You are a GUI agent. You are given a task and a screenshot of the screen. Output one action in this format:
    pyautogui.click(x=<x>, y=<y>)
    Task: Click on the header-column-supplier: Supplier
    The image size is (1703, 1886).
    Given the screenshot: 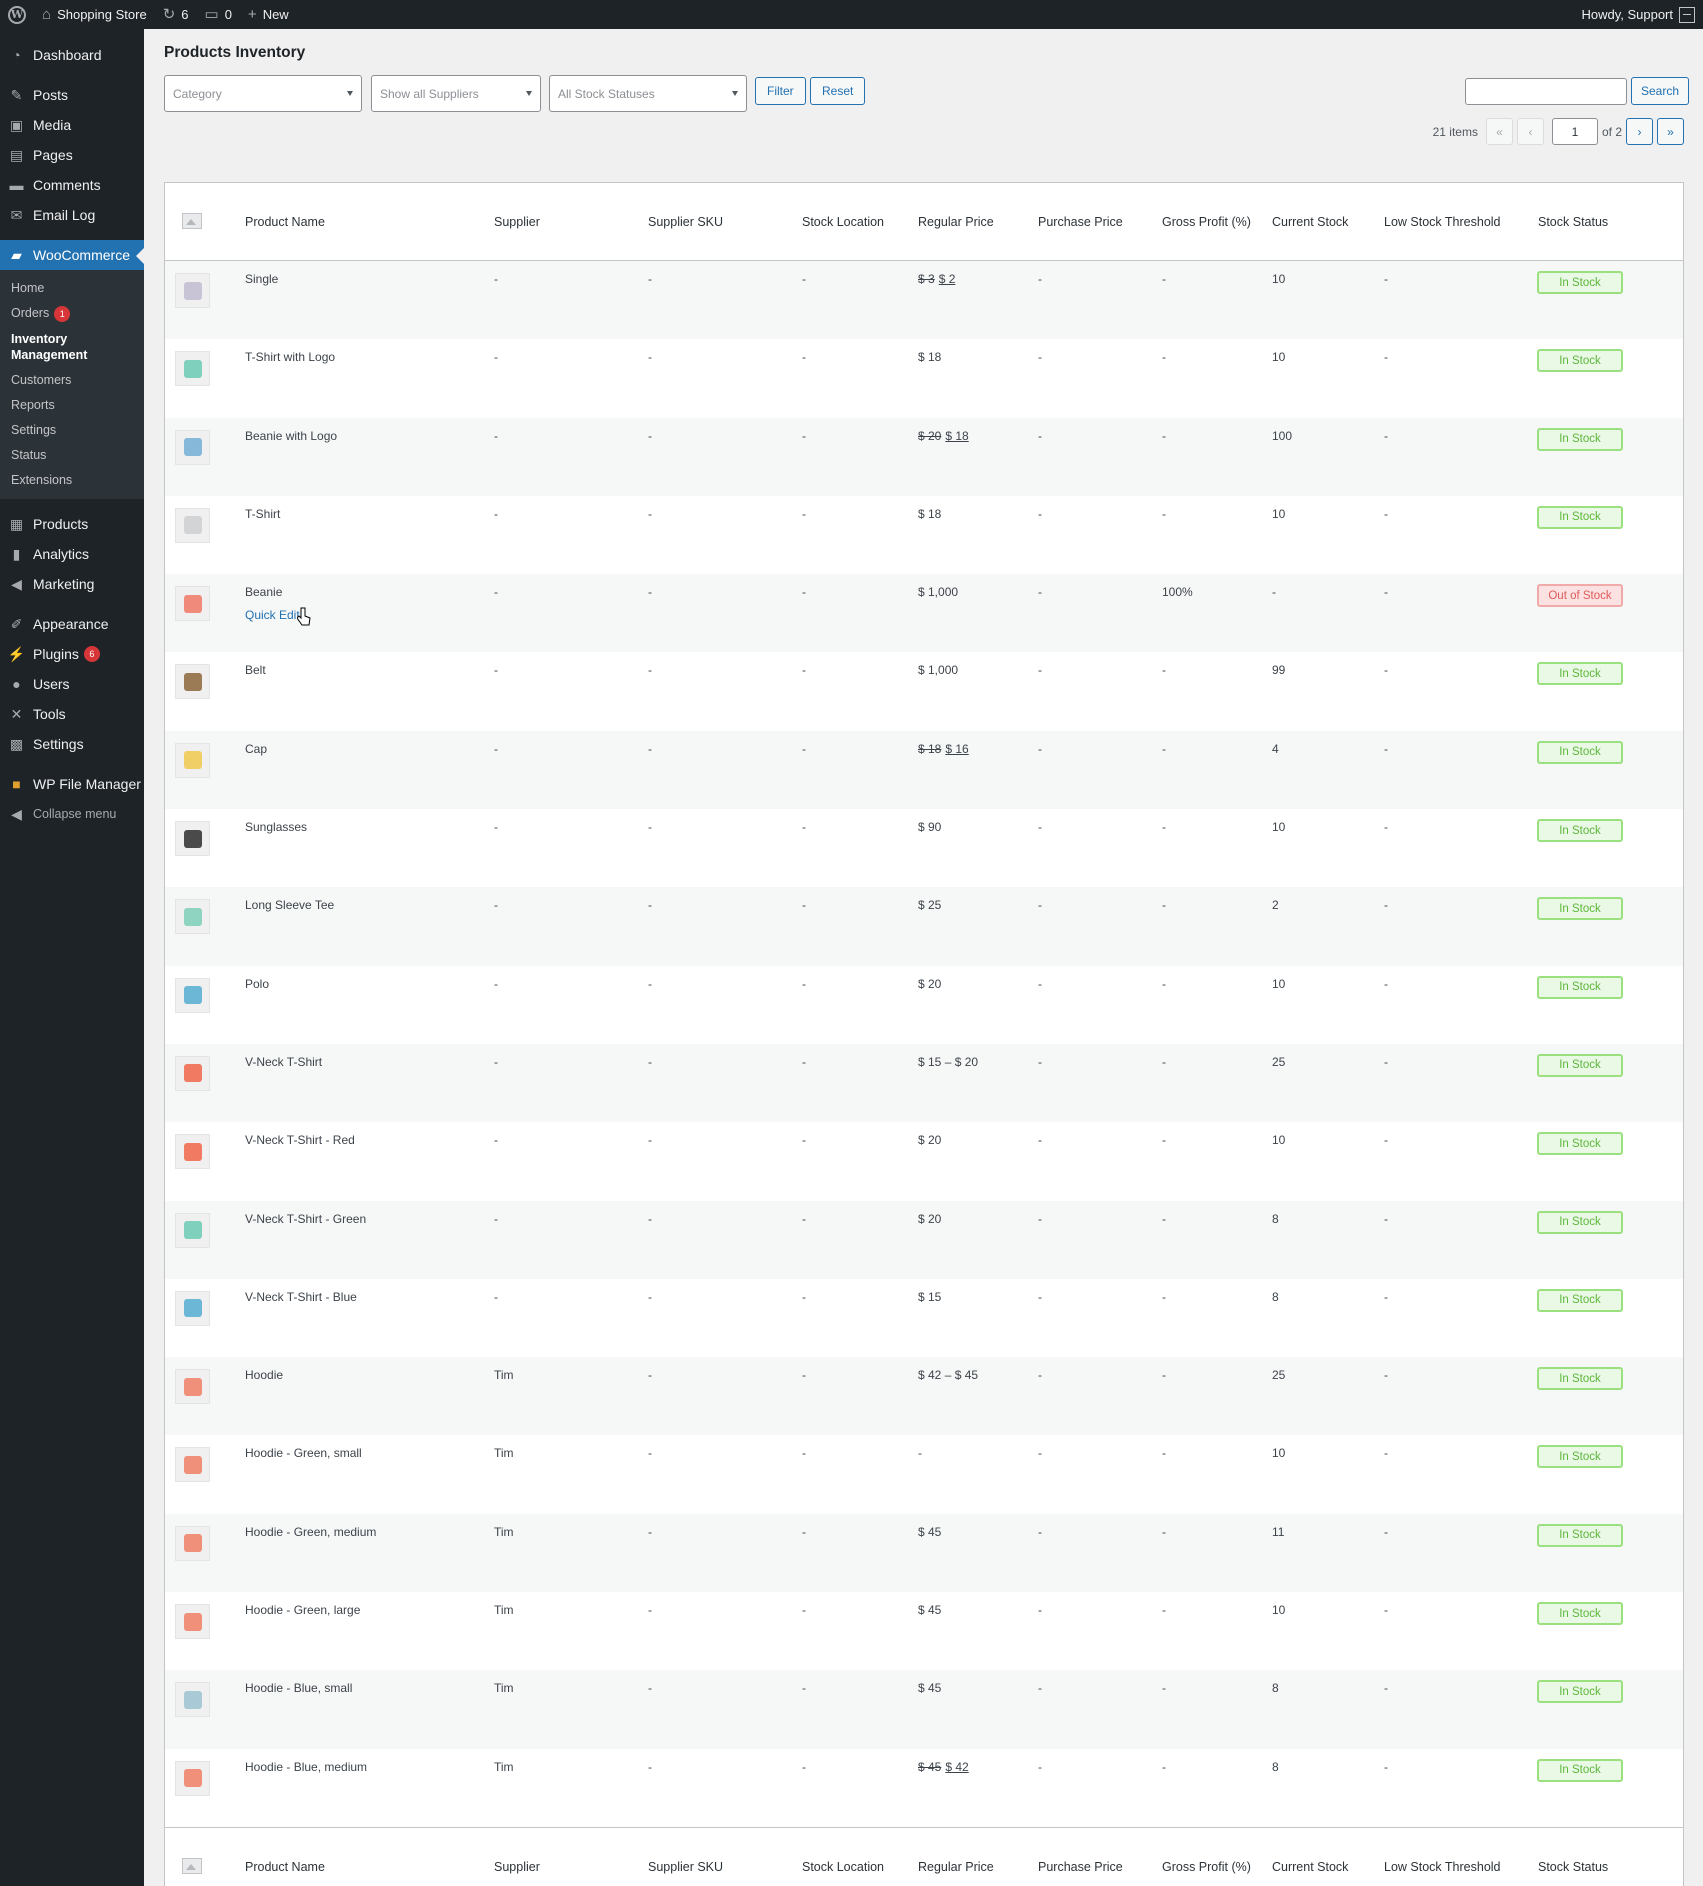 What is the action you would take?
    pyautogui.click(x=517, y=222)
    